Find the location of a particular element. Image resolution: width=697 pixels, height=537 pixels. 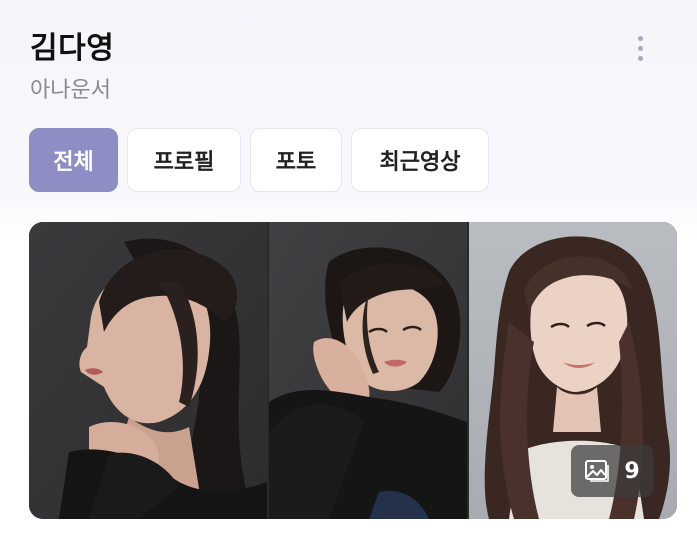

person-name: 김다영 is located at coordinates (72, 48).